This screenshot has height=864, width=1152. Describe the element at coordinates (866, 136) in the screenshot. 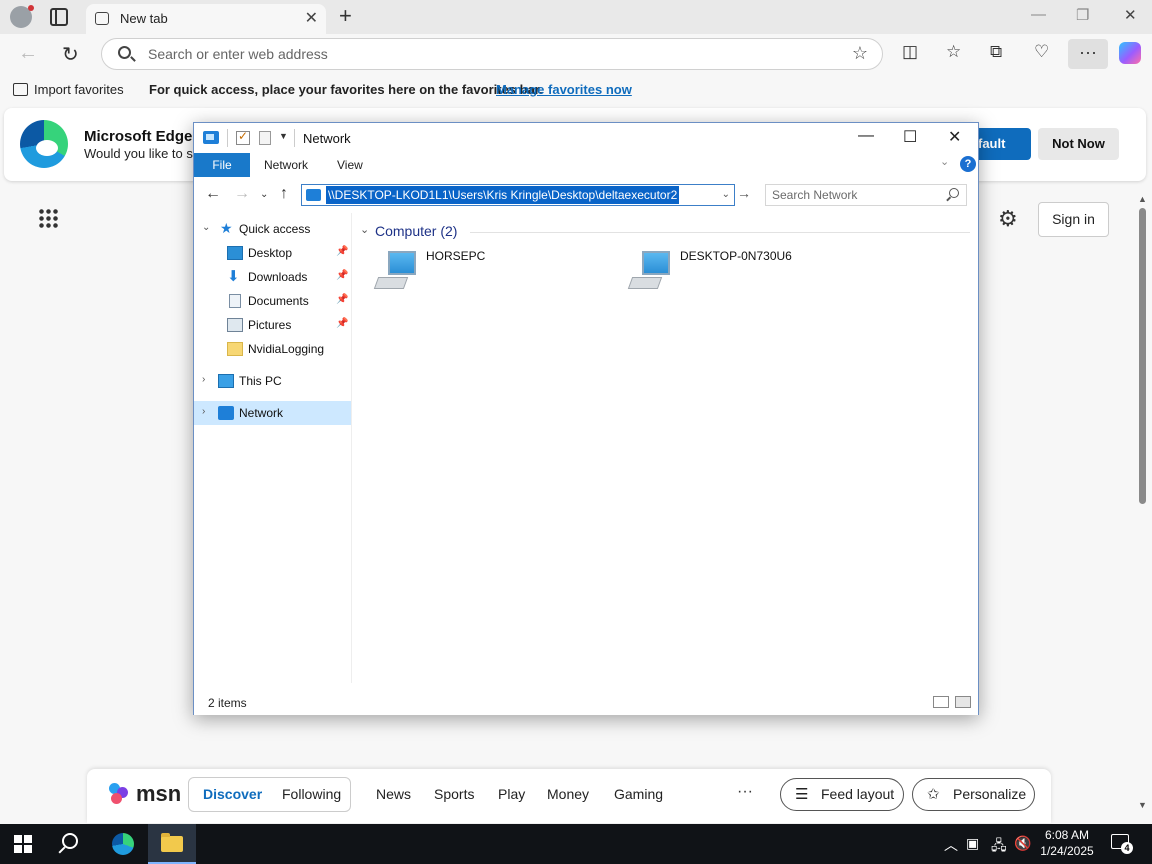

I see `explorer-minimize-icon: —` at that location.